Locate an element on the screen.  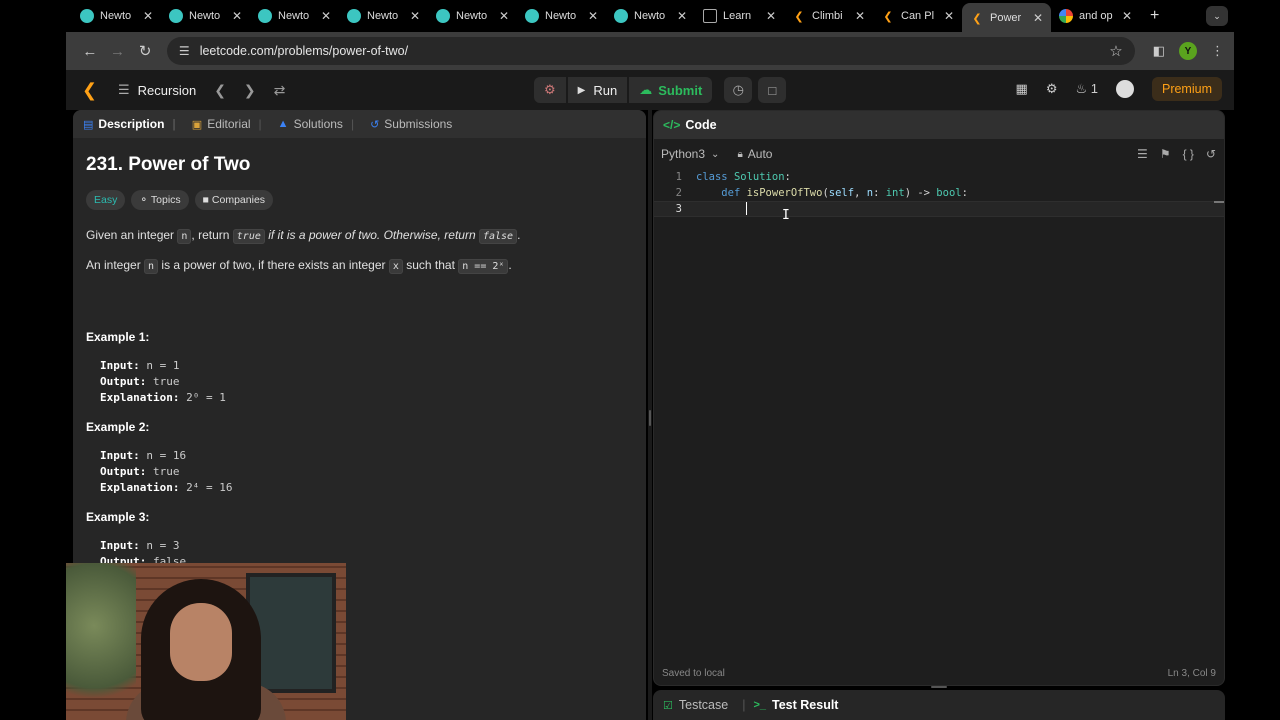
premium-button: Premium is located at coordinates (1186, 89).